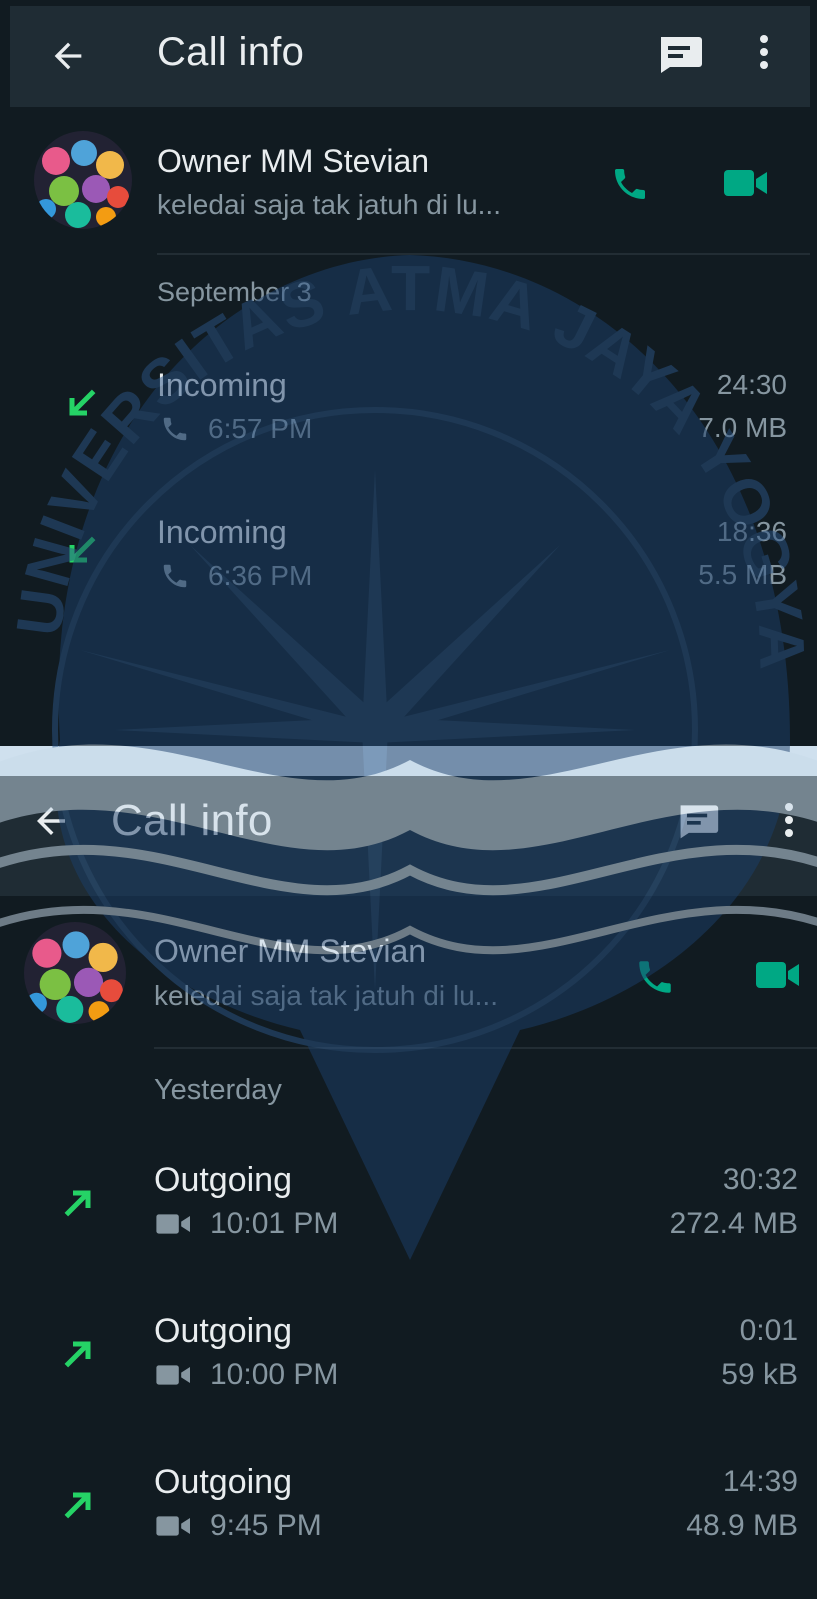  Describe the element at coordinates (234, 292) in the screenshot. I see `date-label: September 3` at that location.